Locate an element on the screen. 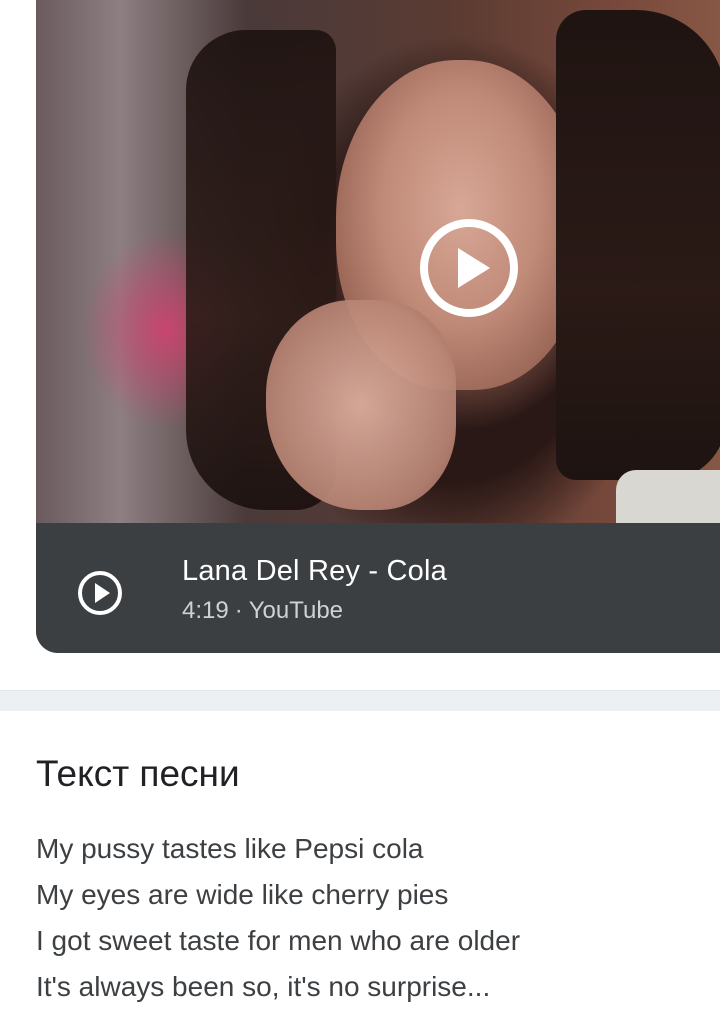 Image resolution: width=720 pixels, height=1017 pixels. thumbnail-hand-shape is located at coordinates (361, 405).